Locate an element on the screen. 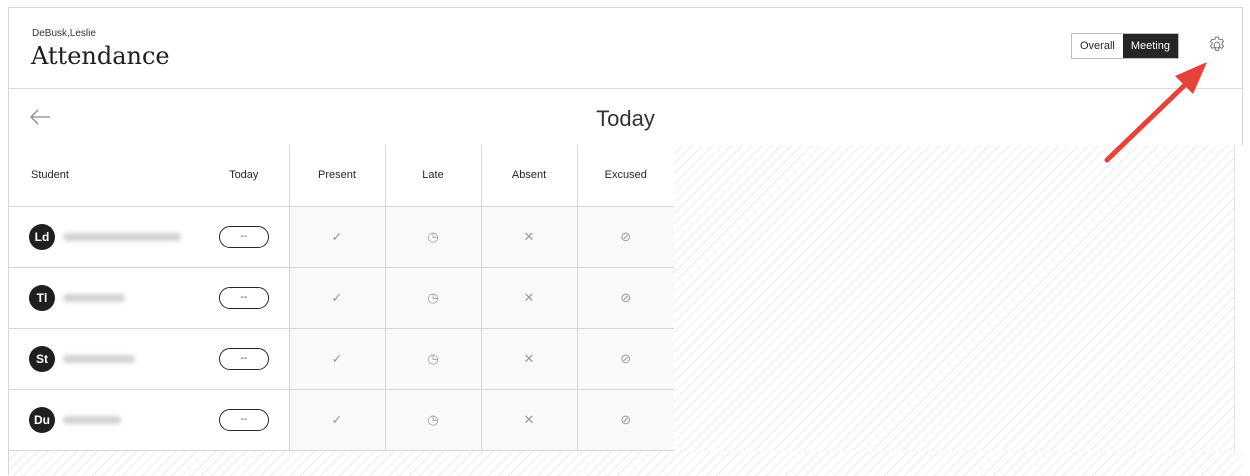 The height and width of the screenshot is (476, 1250). table-row: Du -- ✓ ◷ ✕ ⊘ is located at coordinates (341, 420).